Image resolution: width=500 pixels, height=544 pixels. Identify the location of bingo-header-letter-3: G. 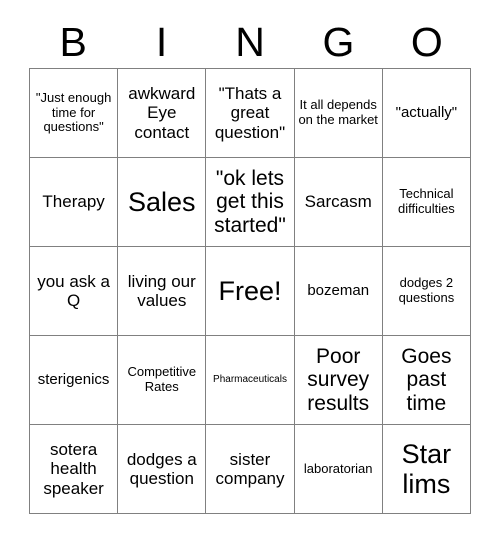
(338, 41).